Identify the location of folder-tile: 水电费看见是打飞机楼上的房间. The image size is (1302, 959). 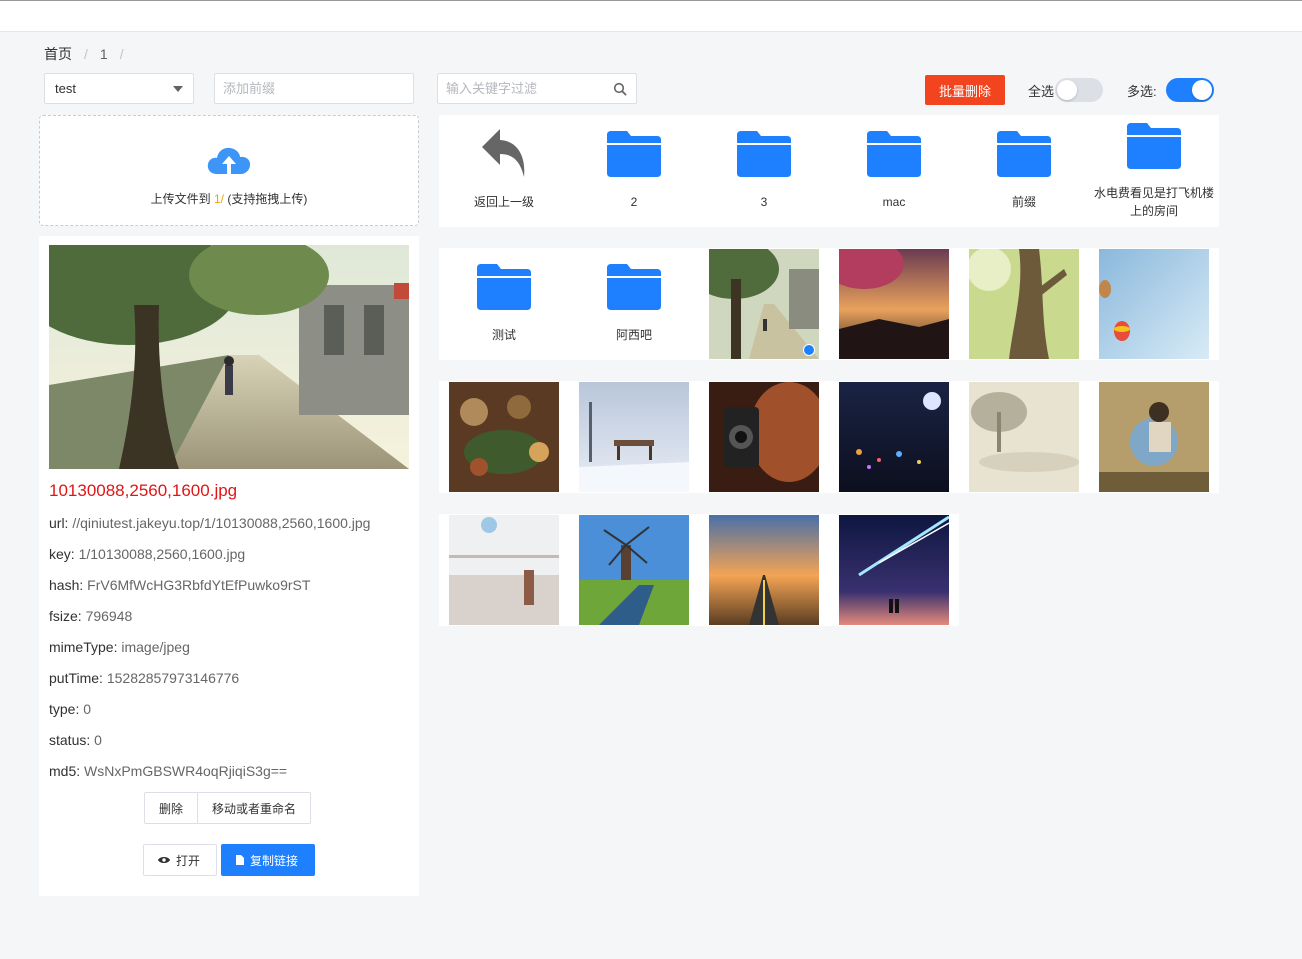
(1154, 171).